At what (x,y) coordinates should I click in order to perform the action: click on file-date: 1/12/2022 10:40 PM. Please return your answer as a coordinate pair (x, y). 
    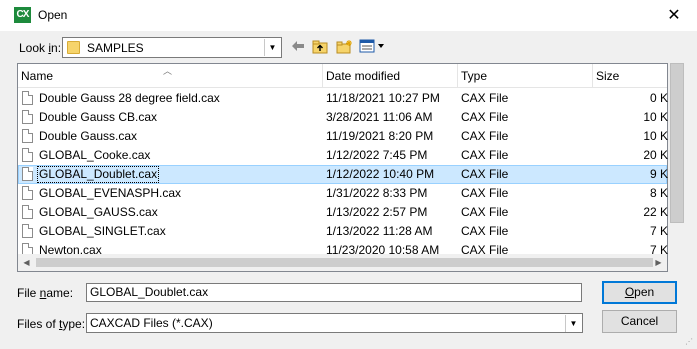
    Looking at the image, I should click on (380, 174).